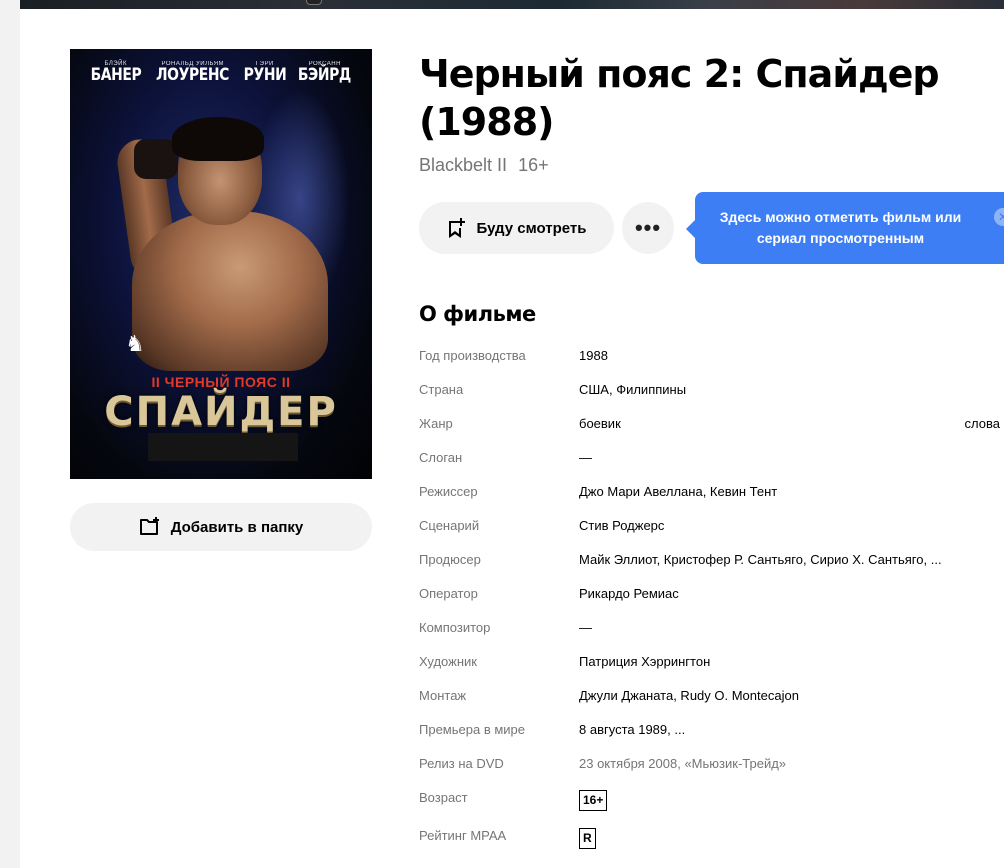  Describe the element at coordinates (230, 291) in the screenshot. I see `poster-fighter-torso` at that location.